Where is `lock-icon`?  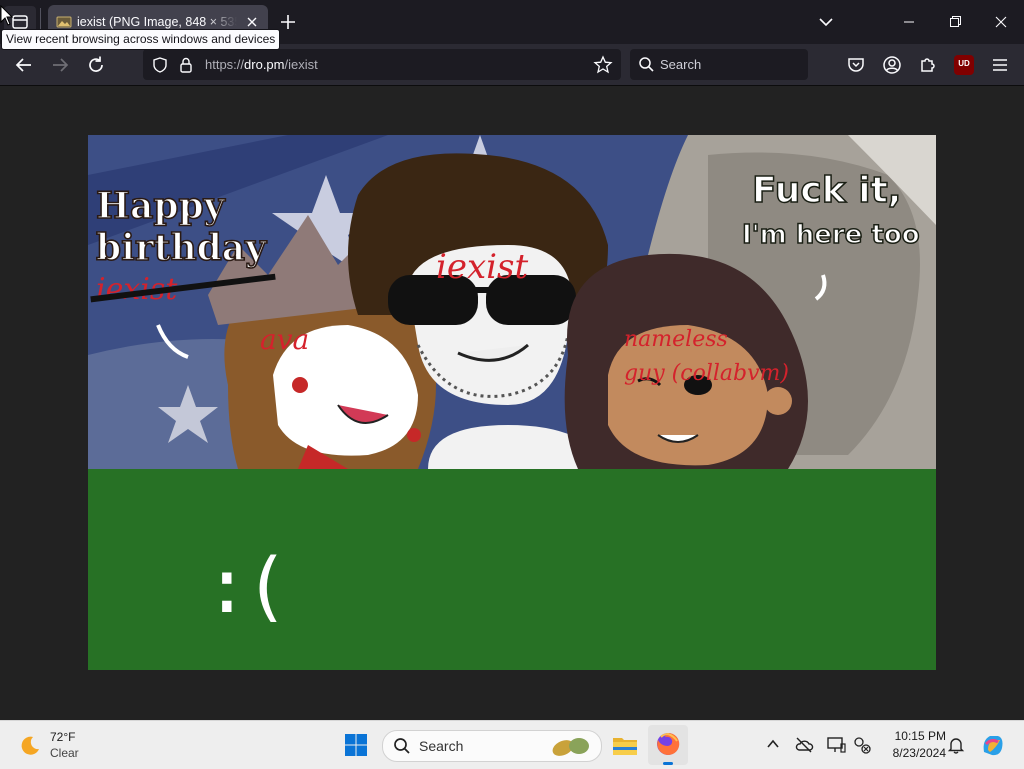
lock-icon is located at coordinates (186, 65).